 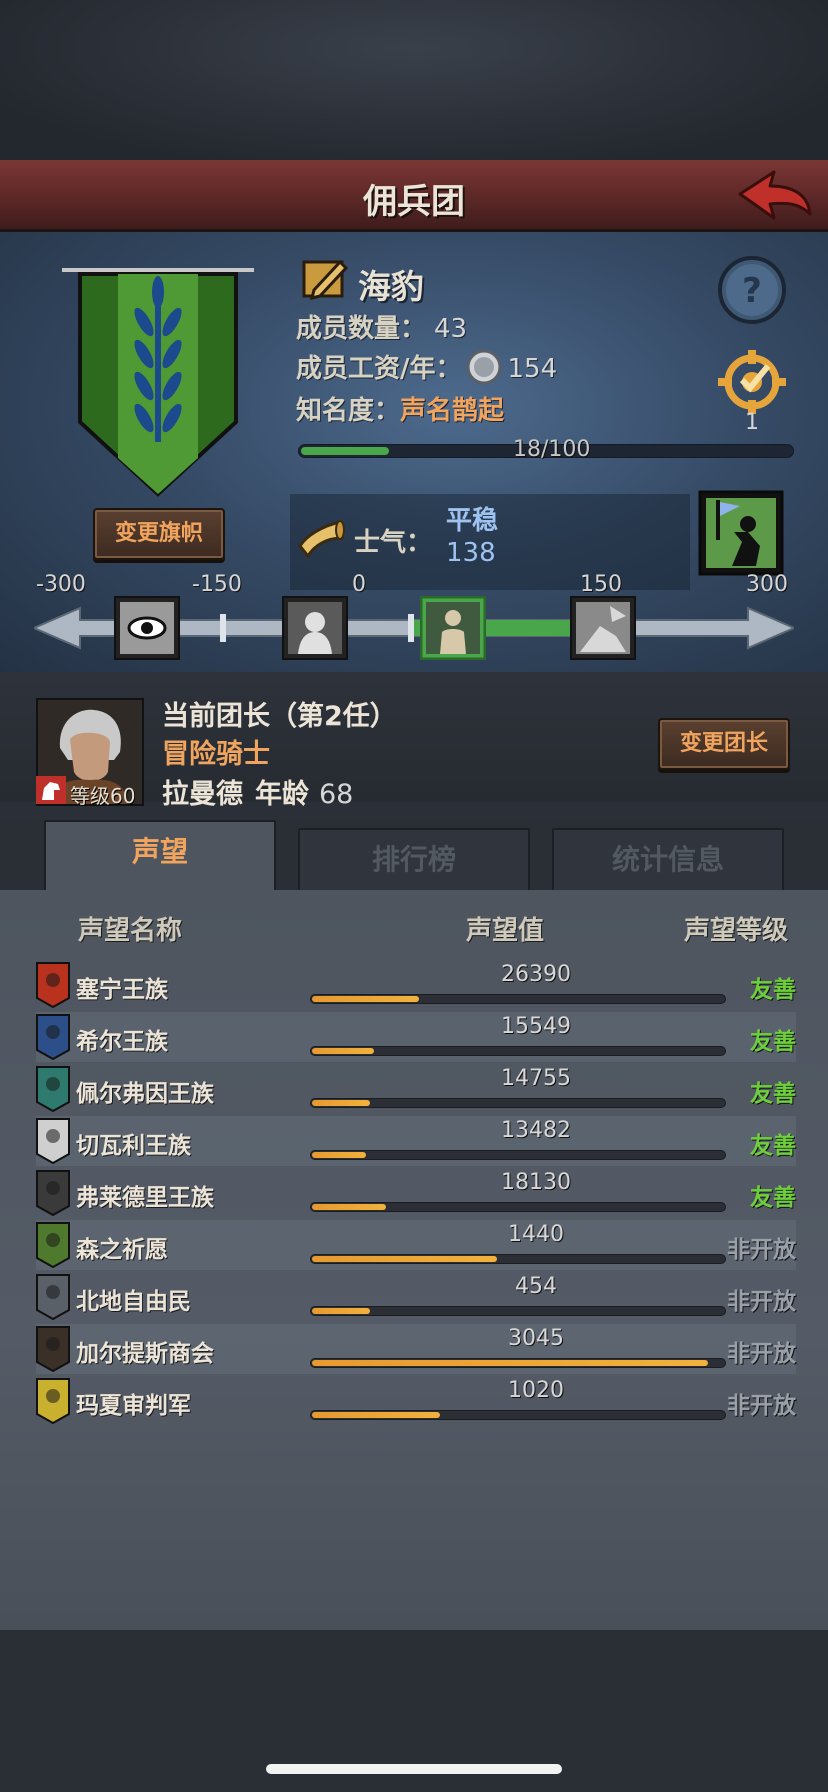 I want to click on leader-level-badge: 等级60, so click(x=90, y=792).